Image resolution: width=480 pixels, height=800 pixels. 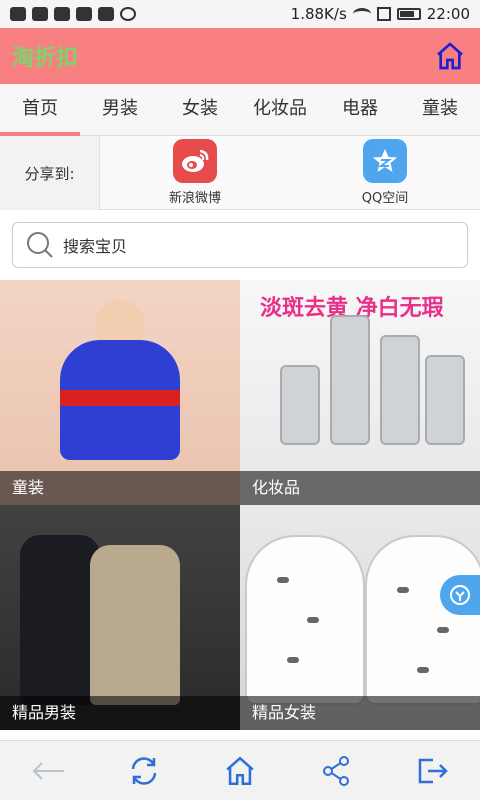 What do you see at coordinates (50, 173) in the screenshot?
I see `share-label: 分享到:` at bounding box center [50, 173].